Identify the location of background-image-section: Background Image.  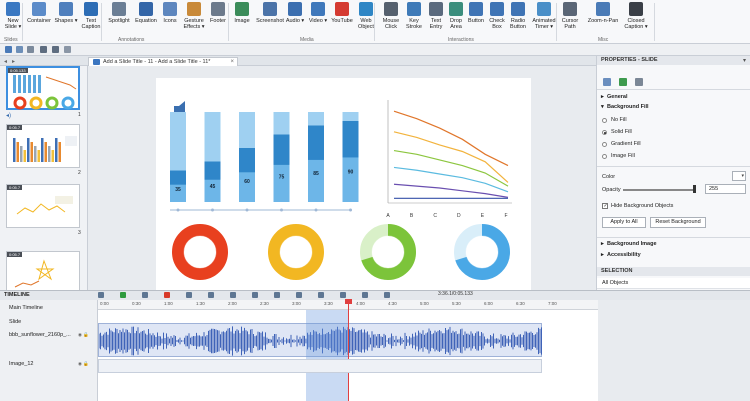
(632, 244).